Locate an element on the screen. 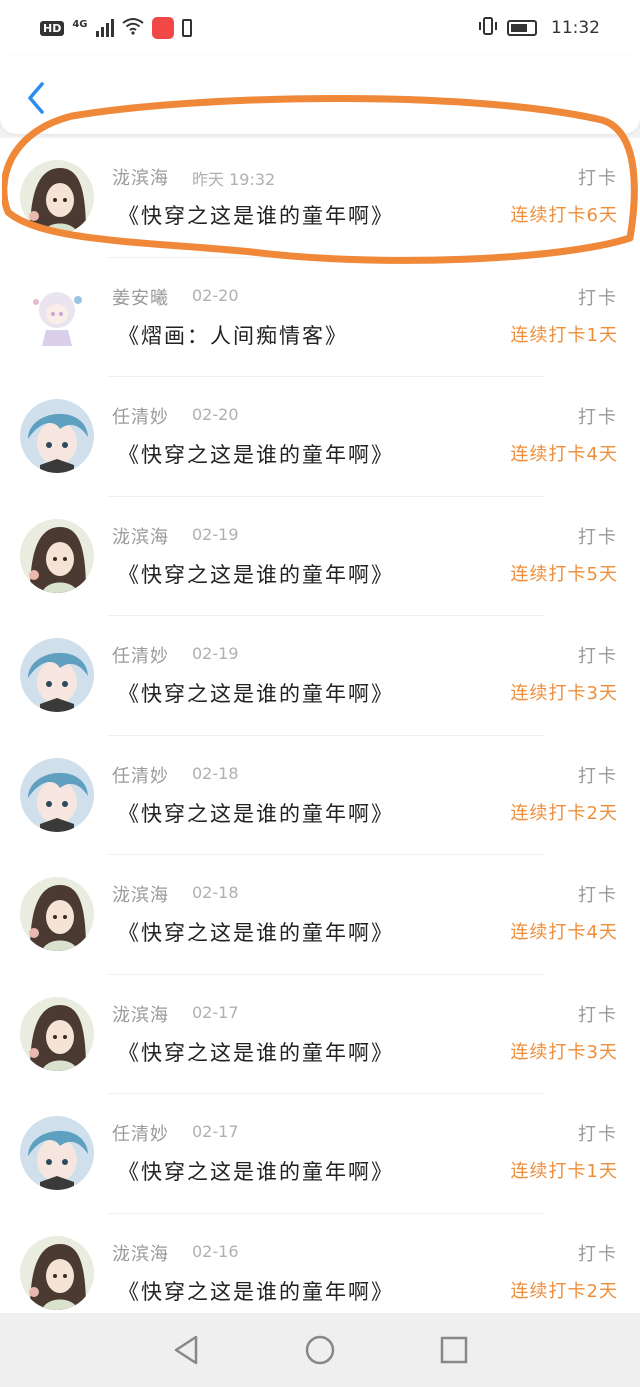 This screenshot has height=1387, width=640. hd-badge: HD is located at coordinates (52, 28).